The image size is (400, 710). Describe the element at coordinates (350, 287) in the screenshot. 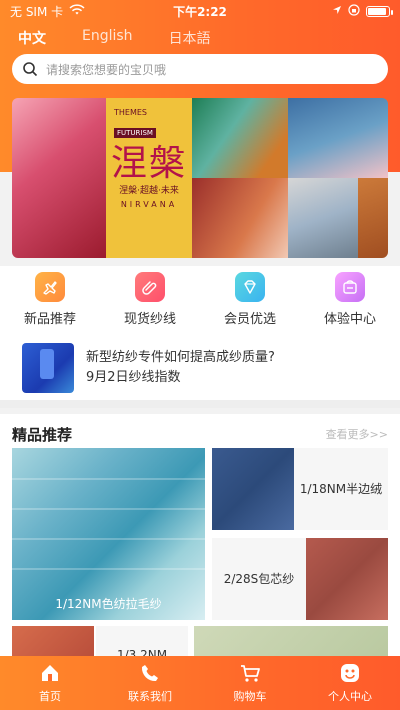

I see `cart-box-icon` at that location.